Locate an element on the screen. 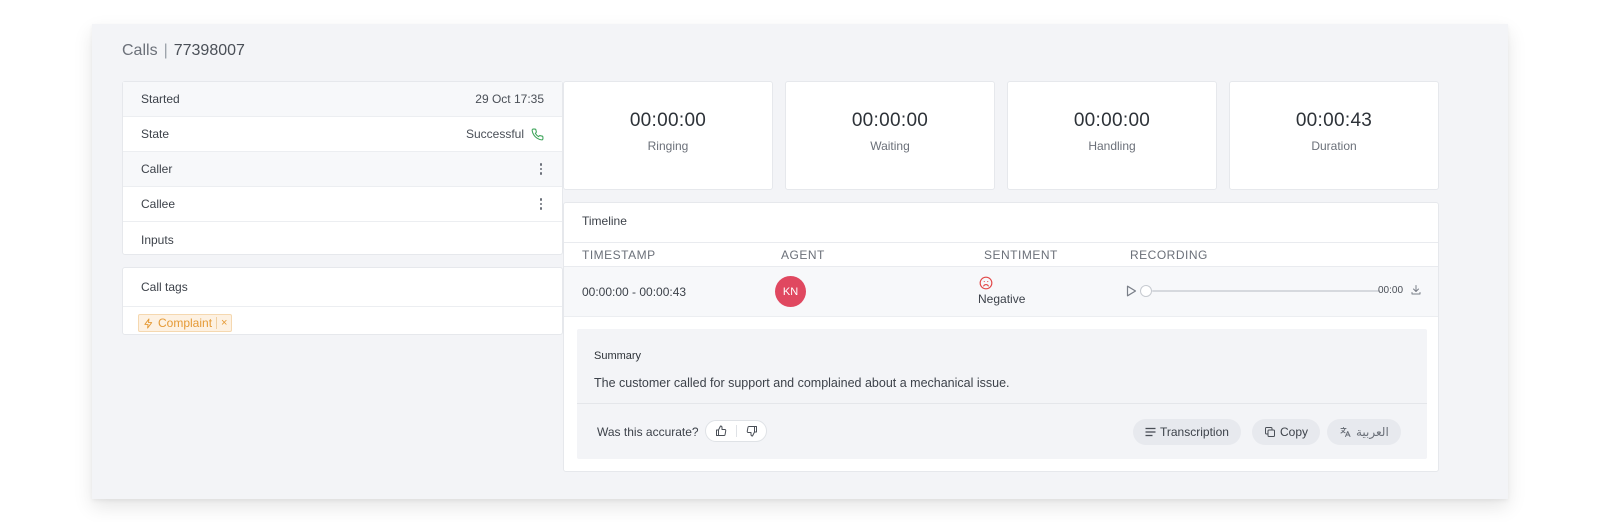 The image size is (1600, 522). callee-more-icon is located at coordinates (541, 204).